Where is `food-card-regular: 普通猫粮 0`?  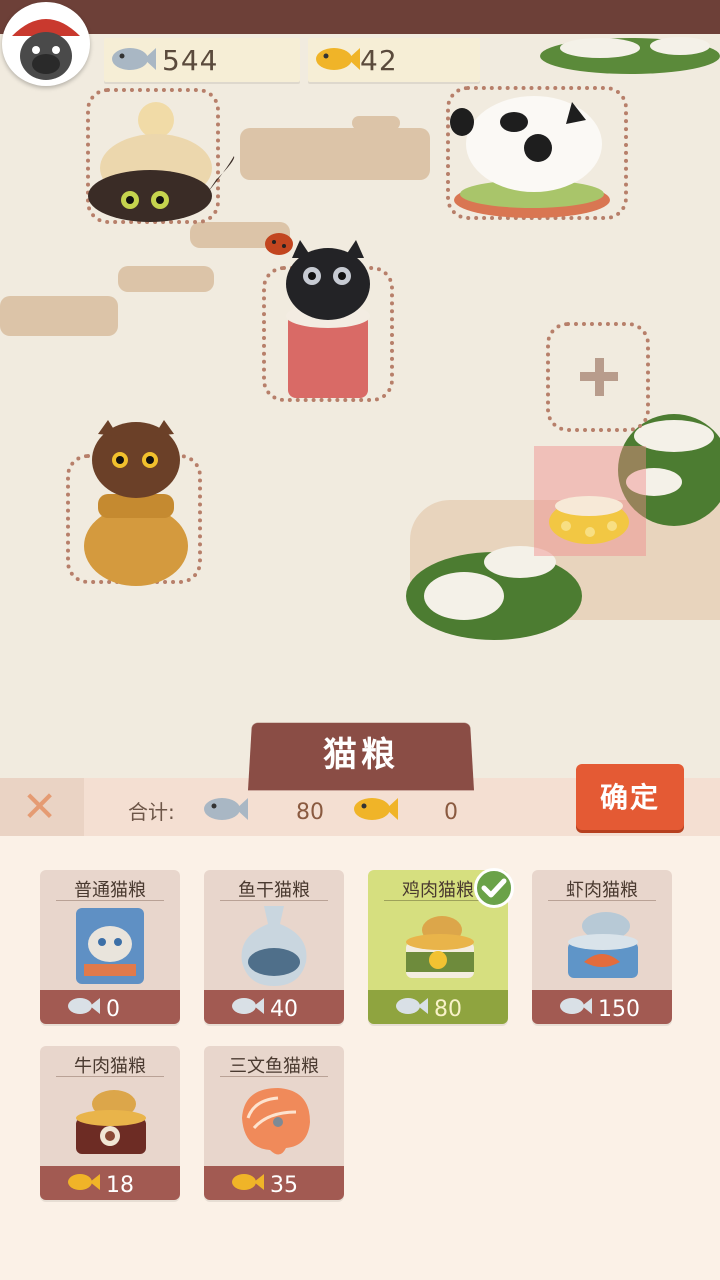 food-card-regular: 普通猫粮 0 is located at coordinates (110, 947).